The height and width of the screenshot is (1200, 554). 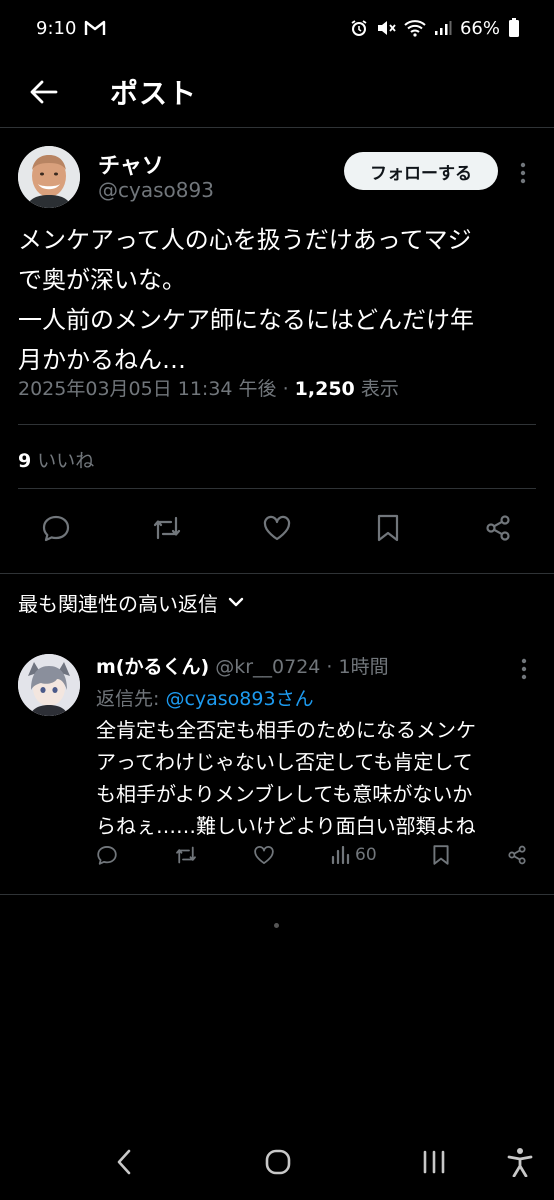 I want to click on post-meta: 2025年03月05日 11:34 午後 · 1,250 表示, so click(x=208, y=387).